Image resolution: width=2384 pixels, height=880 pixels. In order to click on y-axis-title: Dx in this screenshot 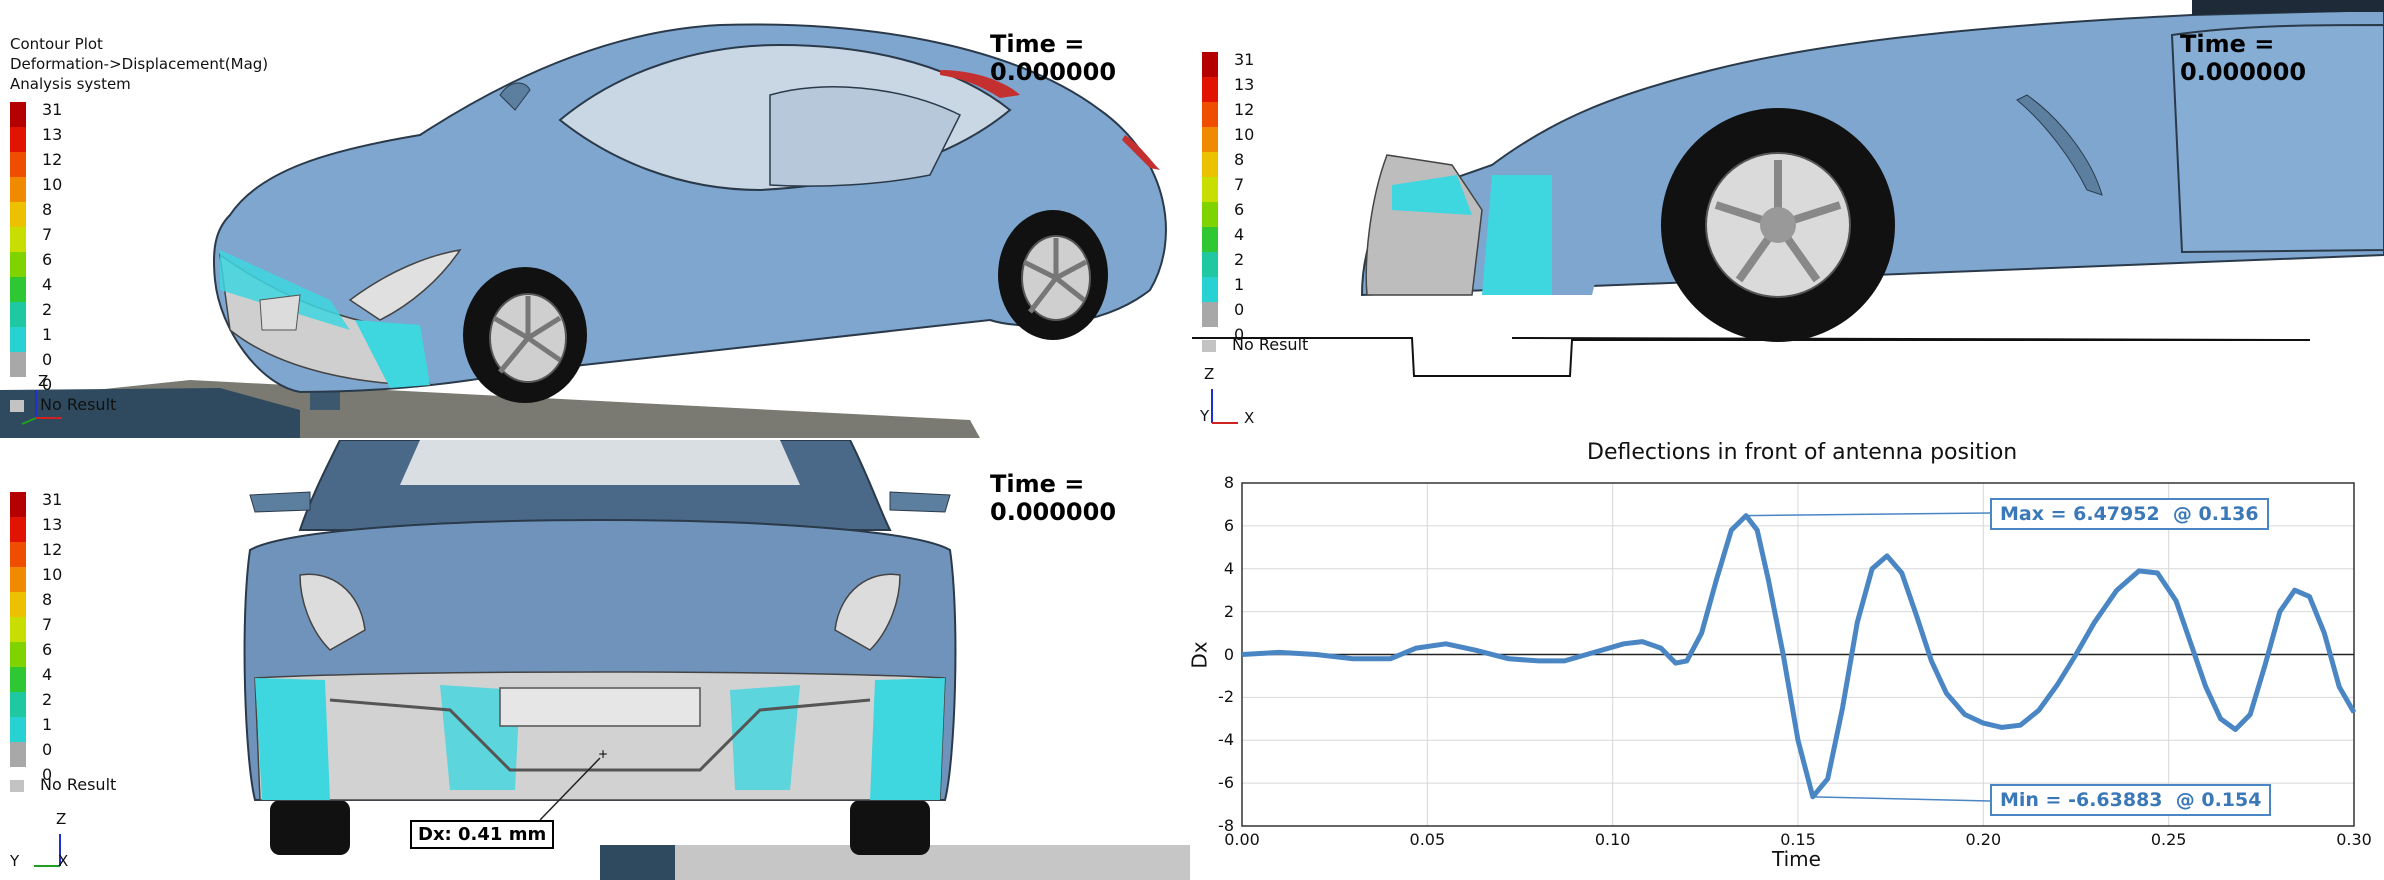, I will do `click(1199, 655)`.